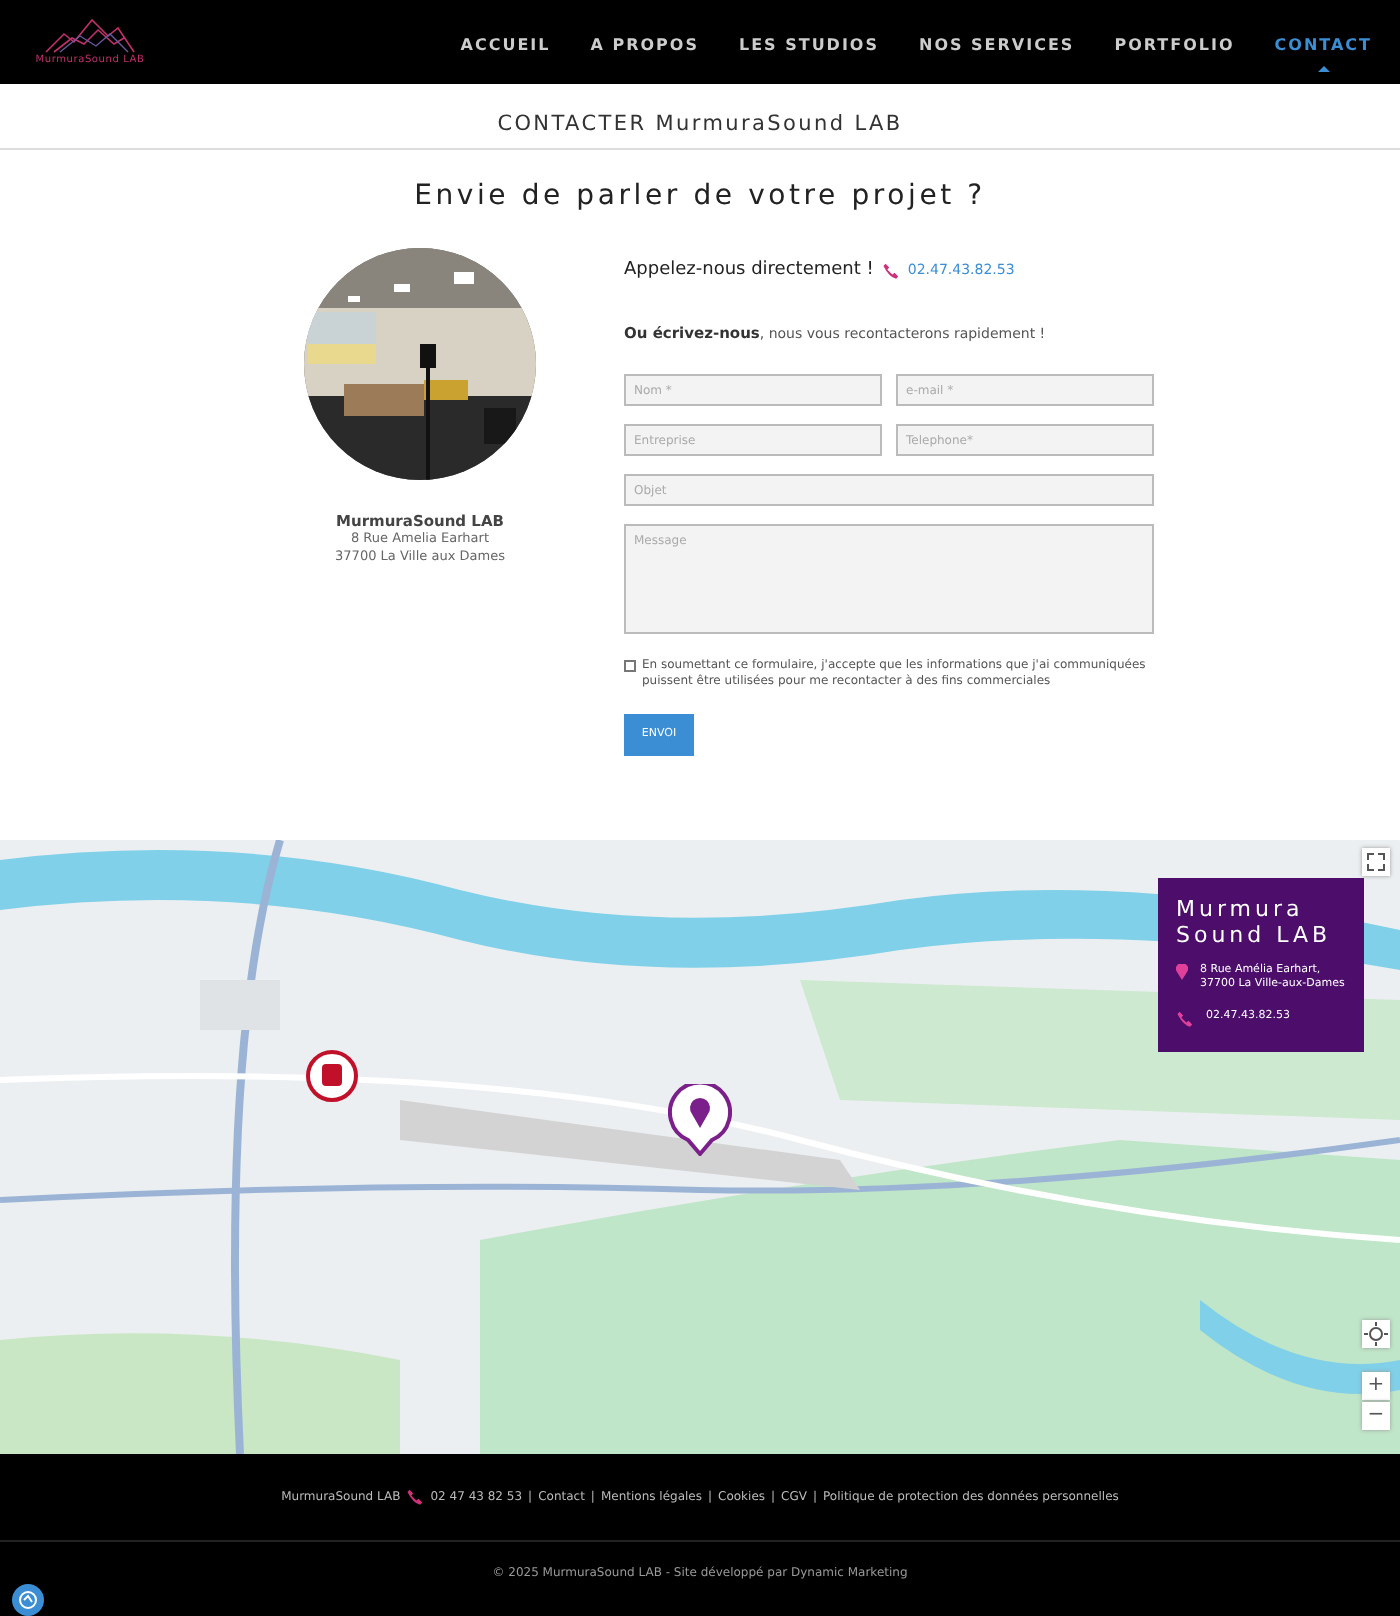 The height and width of the screenshot is (1616, 1400). Describe the element at coordinates (1376, 862) in the screenshot. I see `fullscreen-icon` at that location.